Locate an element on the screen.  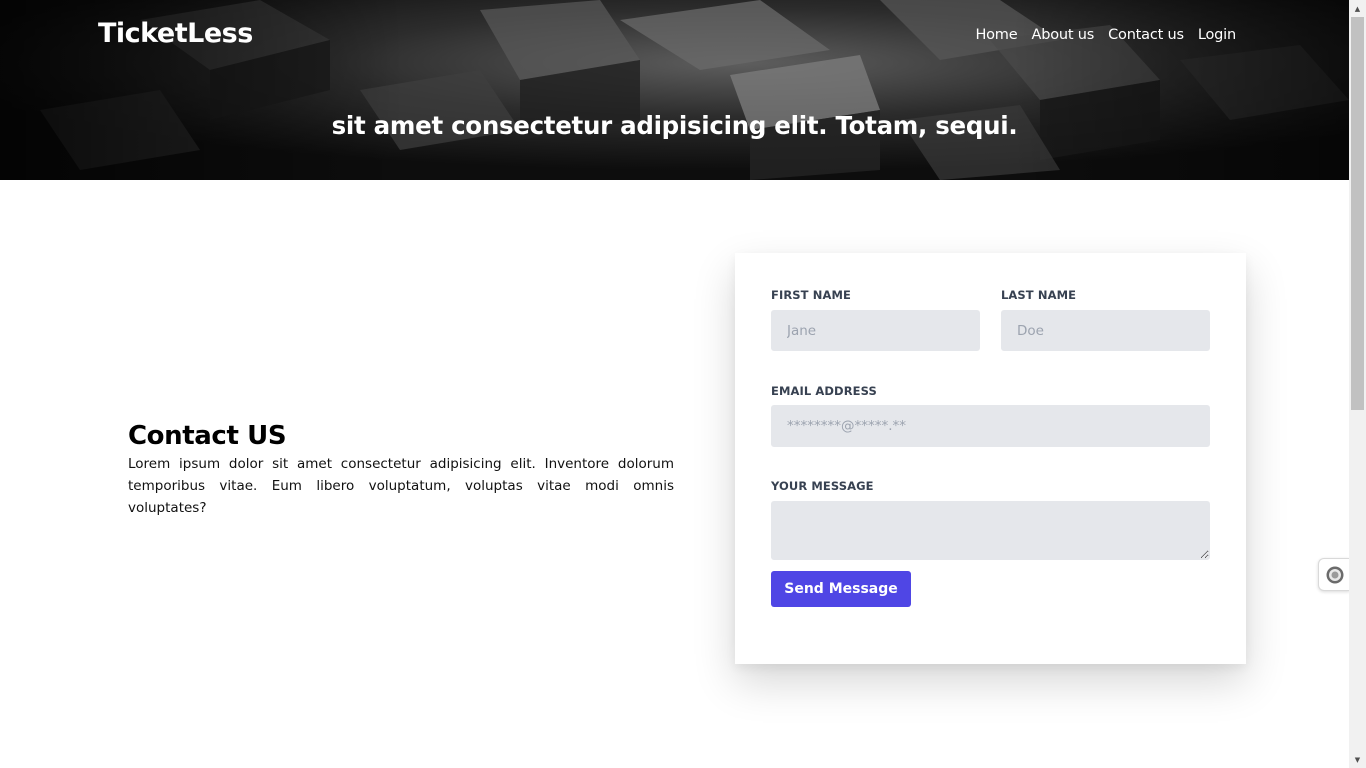
nav-login: Login is located at coordinates (1217, 35).